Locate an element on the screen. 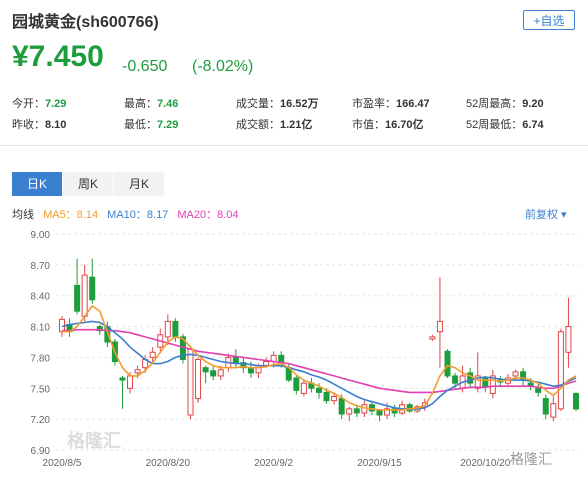 Image resolution: width=588 pixels, height=477 pixels. stock-title: 园城黄金(sh600766) is located at coordinates (85, 22).